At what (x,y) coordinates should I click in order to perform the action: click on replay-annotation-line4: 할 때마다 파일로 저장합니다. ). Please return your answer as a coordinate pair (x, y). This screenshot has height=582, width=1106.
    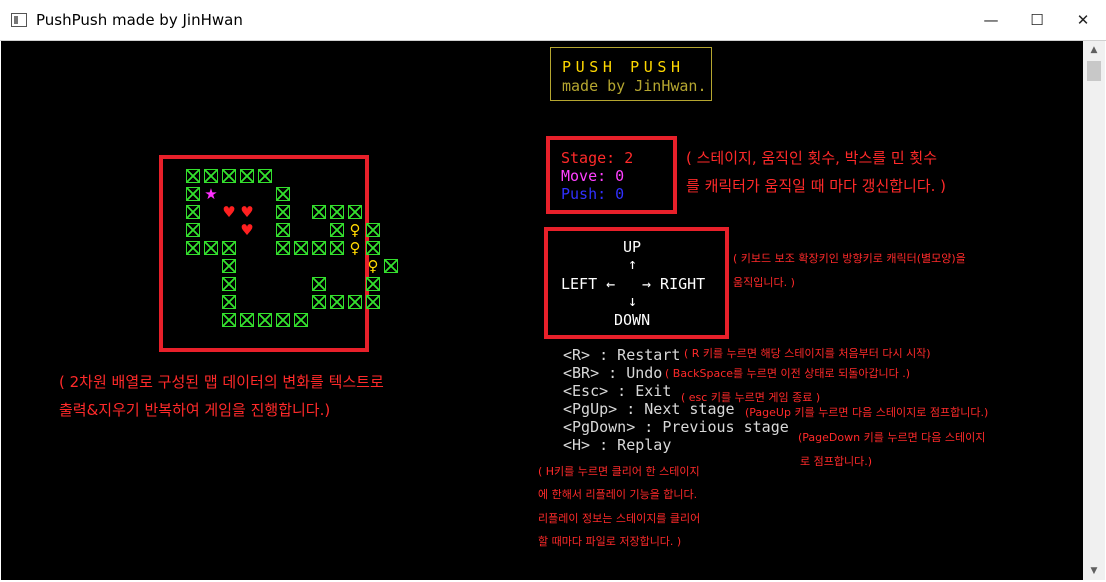
    Looking at the image, I should click on (610, 541).